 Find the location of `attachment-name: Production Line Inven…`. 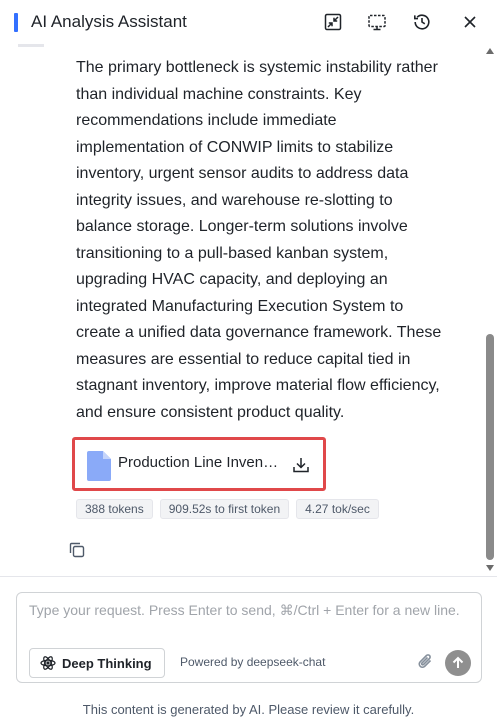

attachment-name: Production Line Inven… is located at coordinates (198, 462).